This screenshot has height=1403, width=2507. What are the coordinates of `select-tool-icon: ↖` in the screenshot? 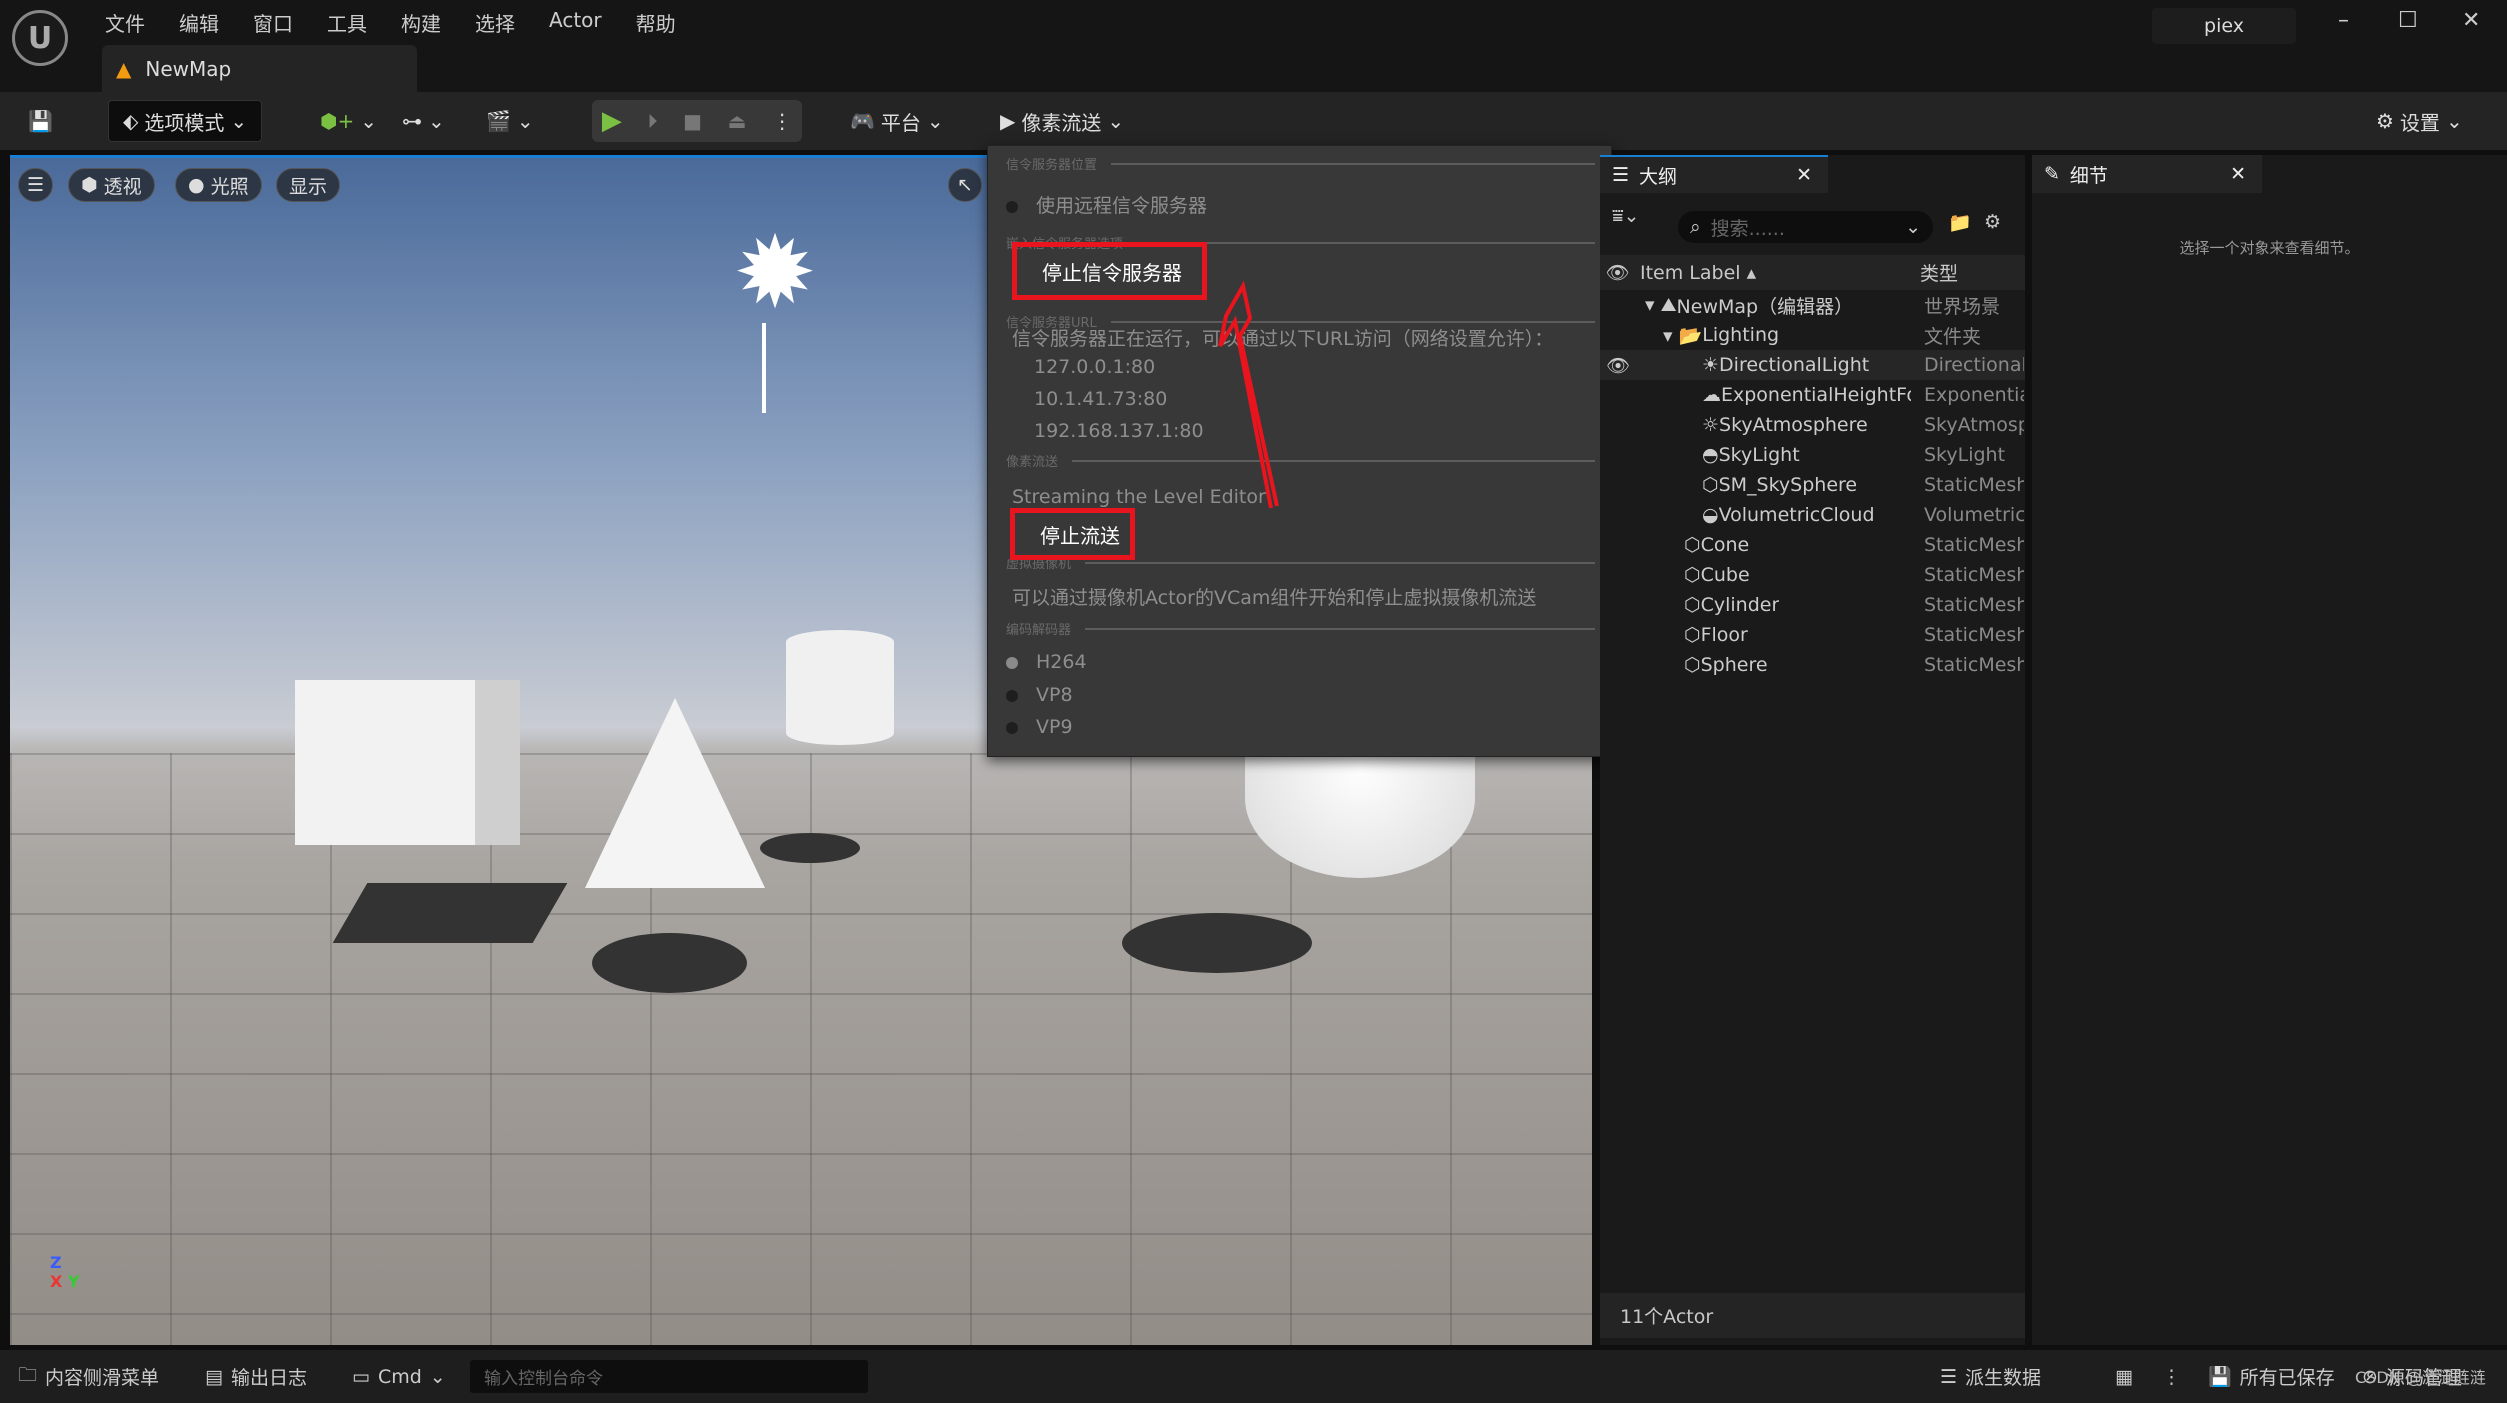 It's located at (965, 185).